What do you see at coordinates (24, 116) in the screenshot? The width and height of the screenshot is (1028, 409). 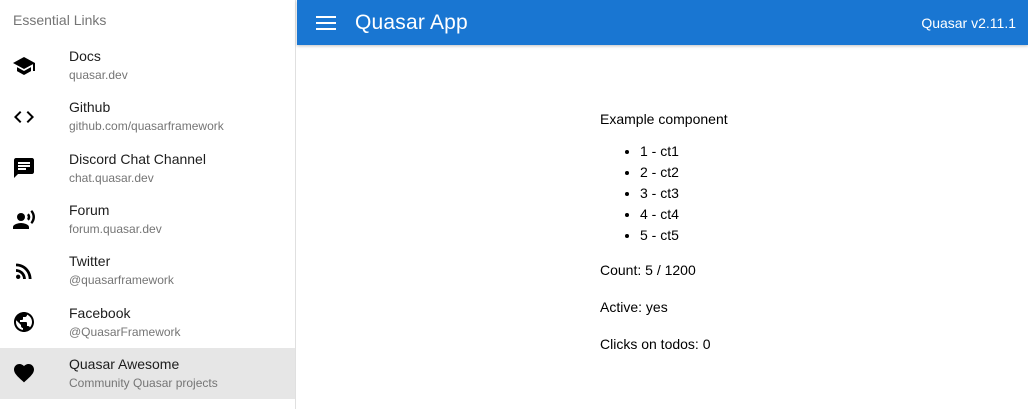 I see `code-icon` at bounding box center [24, 116].